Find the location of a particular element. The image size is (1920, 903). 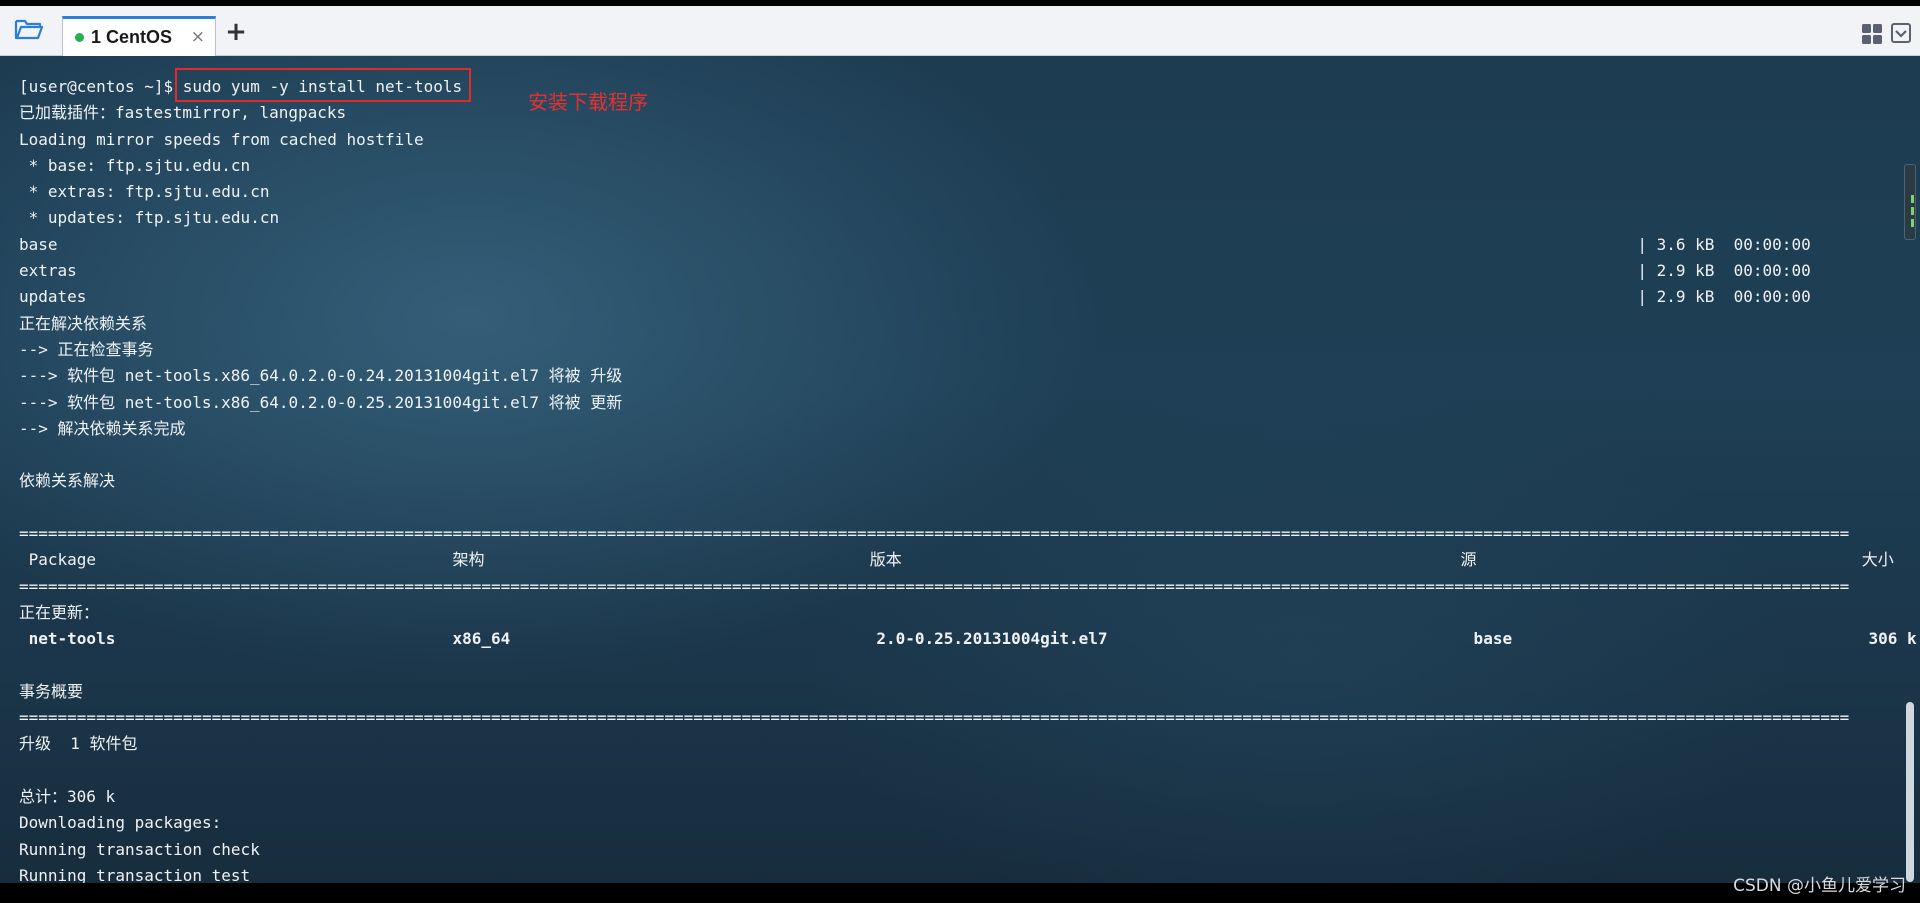

chevron-down-icon is located at coordinates (1901, 36).